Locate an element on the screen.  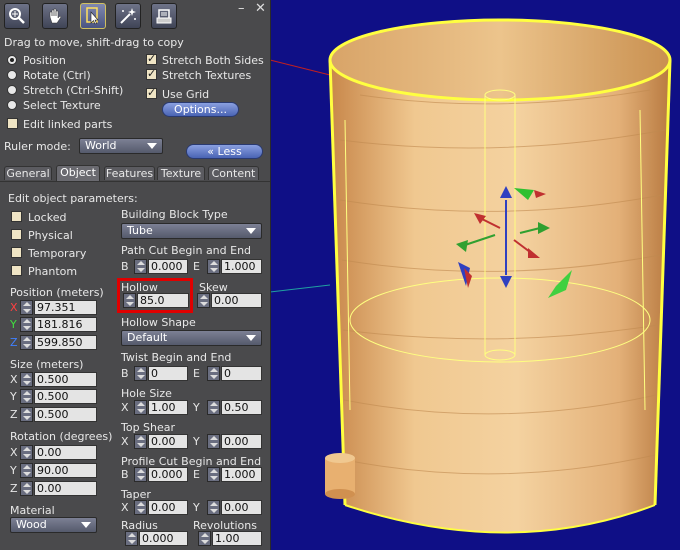
hollow-shape-dropdown: Default is located at coordinates (191, 338).